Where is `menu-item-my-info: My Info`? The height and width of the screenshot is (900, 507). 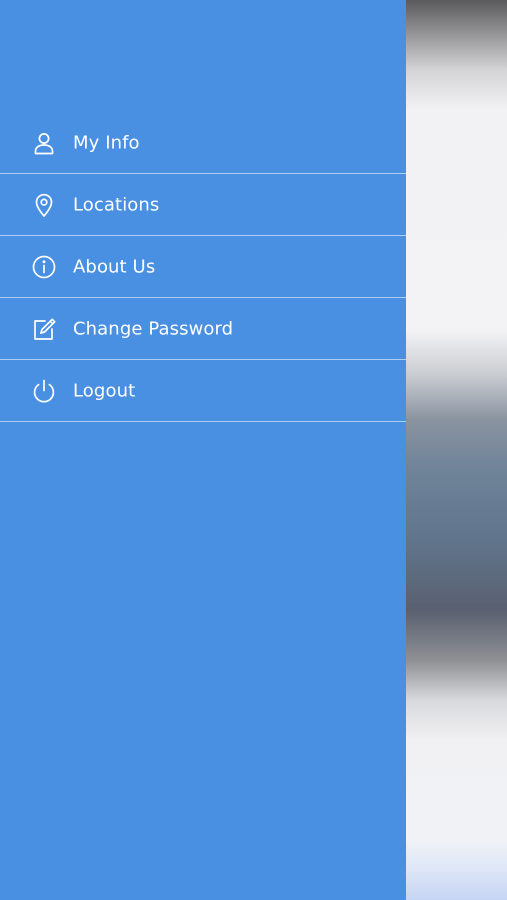
menu-item-my-info: My Info is located at coordinates (203, 143).